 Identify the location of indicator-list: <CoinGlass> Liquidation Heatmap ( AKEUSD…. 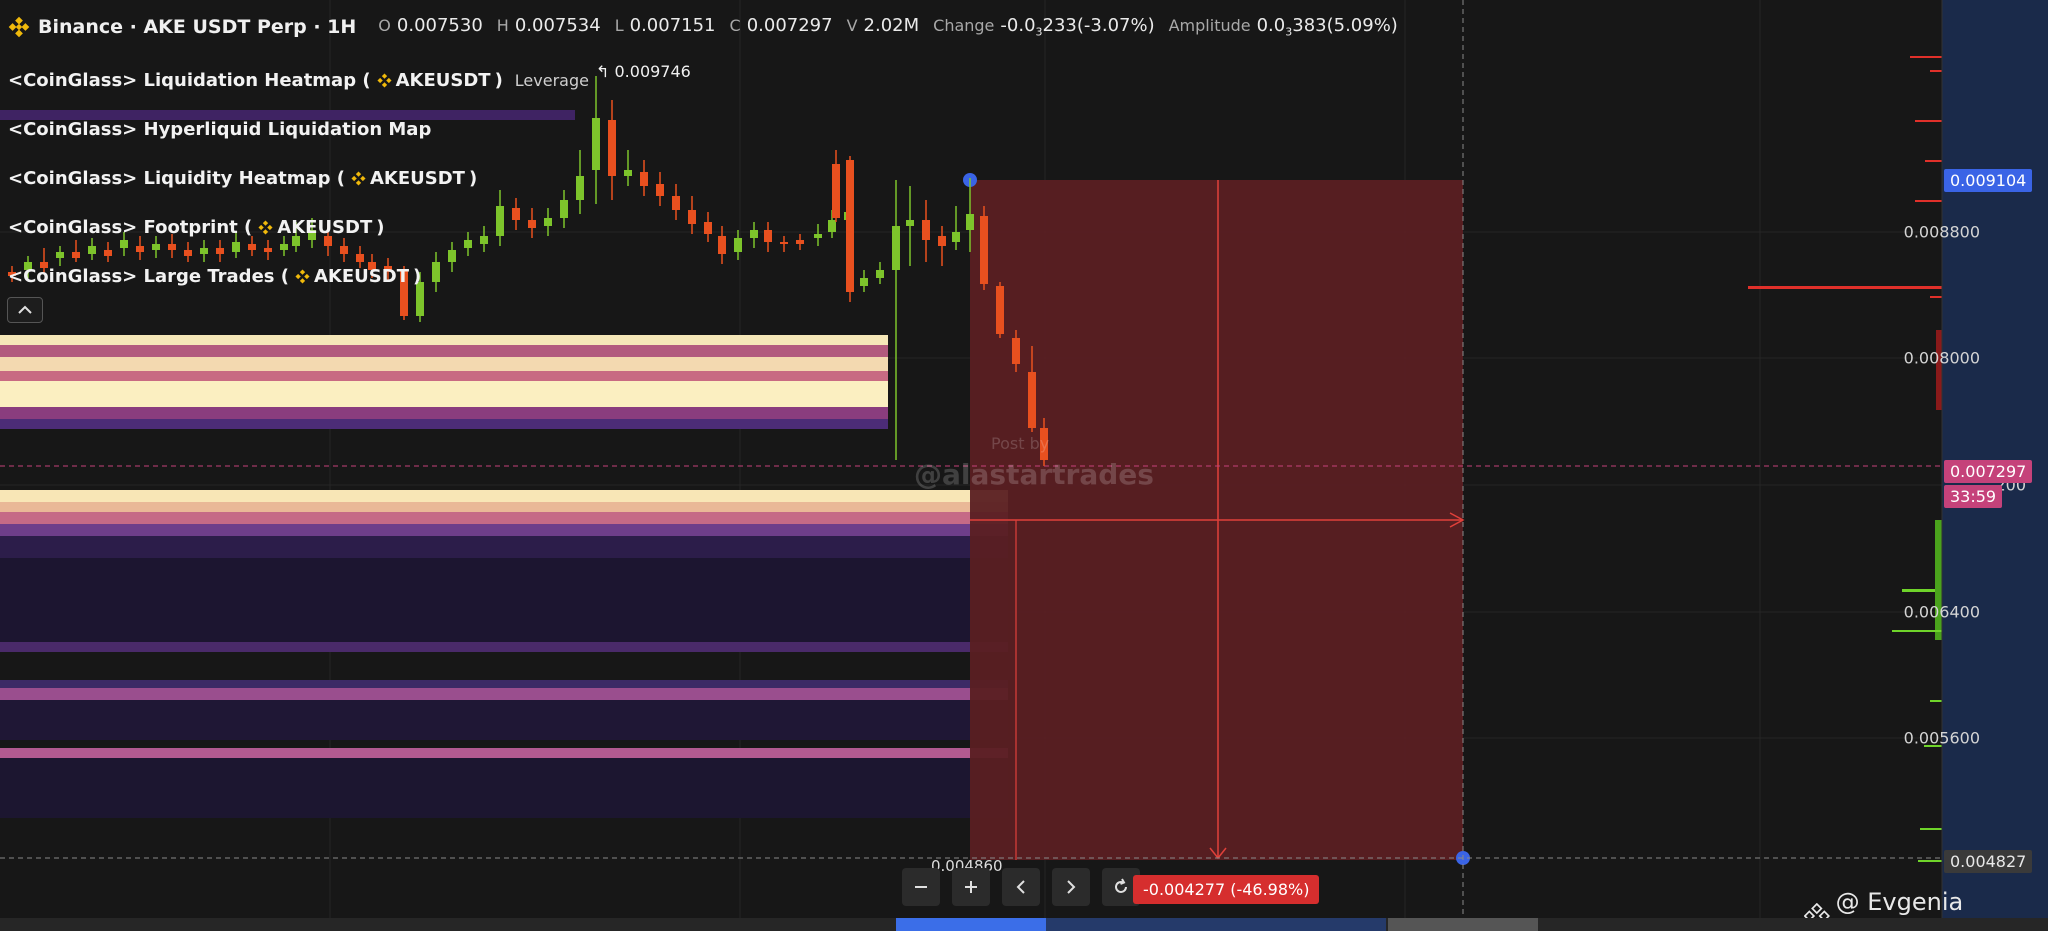
(298, 178).